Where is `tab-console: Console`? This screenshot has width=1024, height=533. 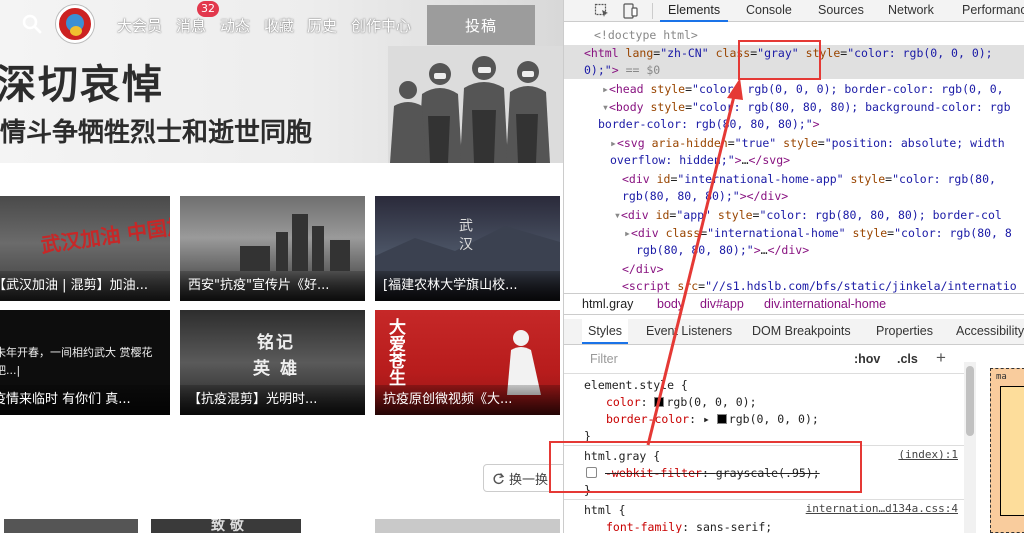 tab-console: Console is located at coordinates (769, 11).